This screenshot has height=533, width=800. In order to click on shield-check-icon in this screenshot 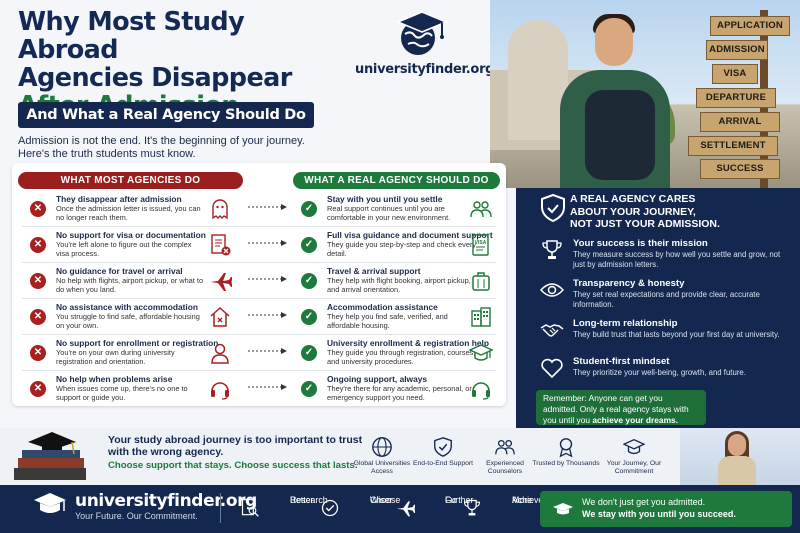, I will do `click(553, 208)`.